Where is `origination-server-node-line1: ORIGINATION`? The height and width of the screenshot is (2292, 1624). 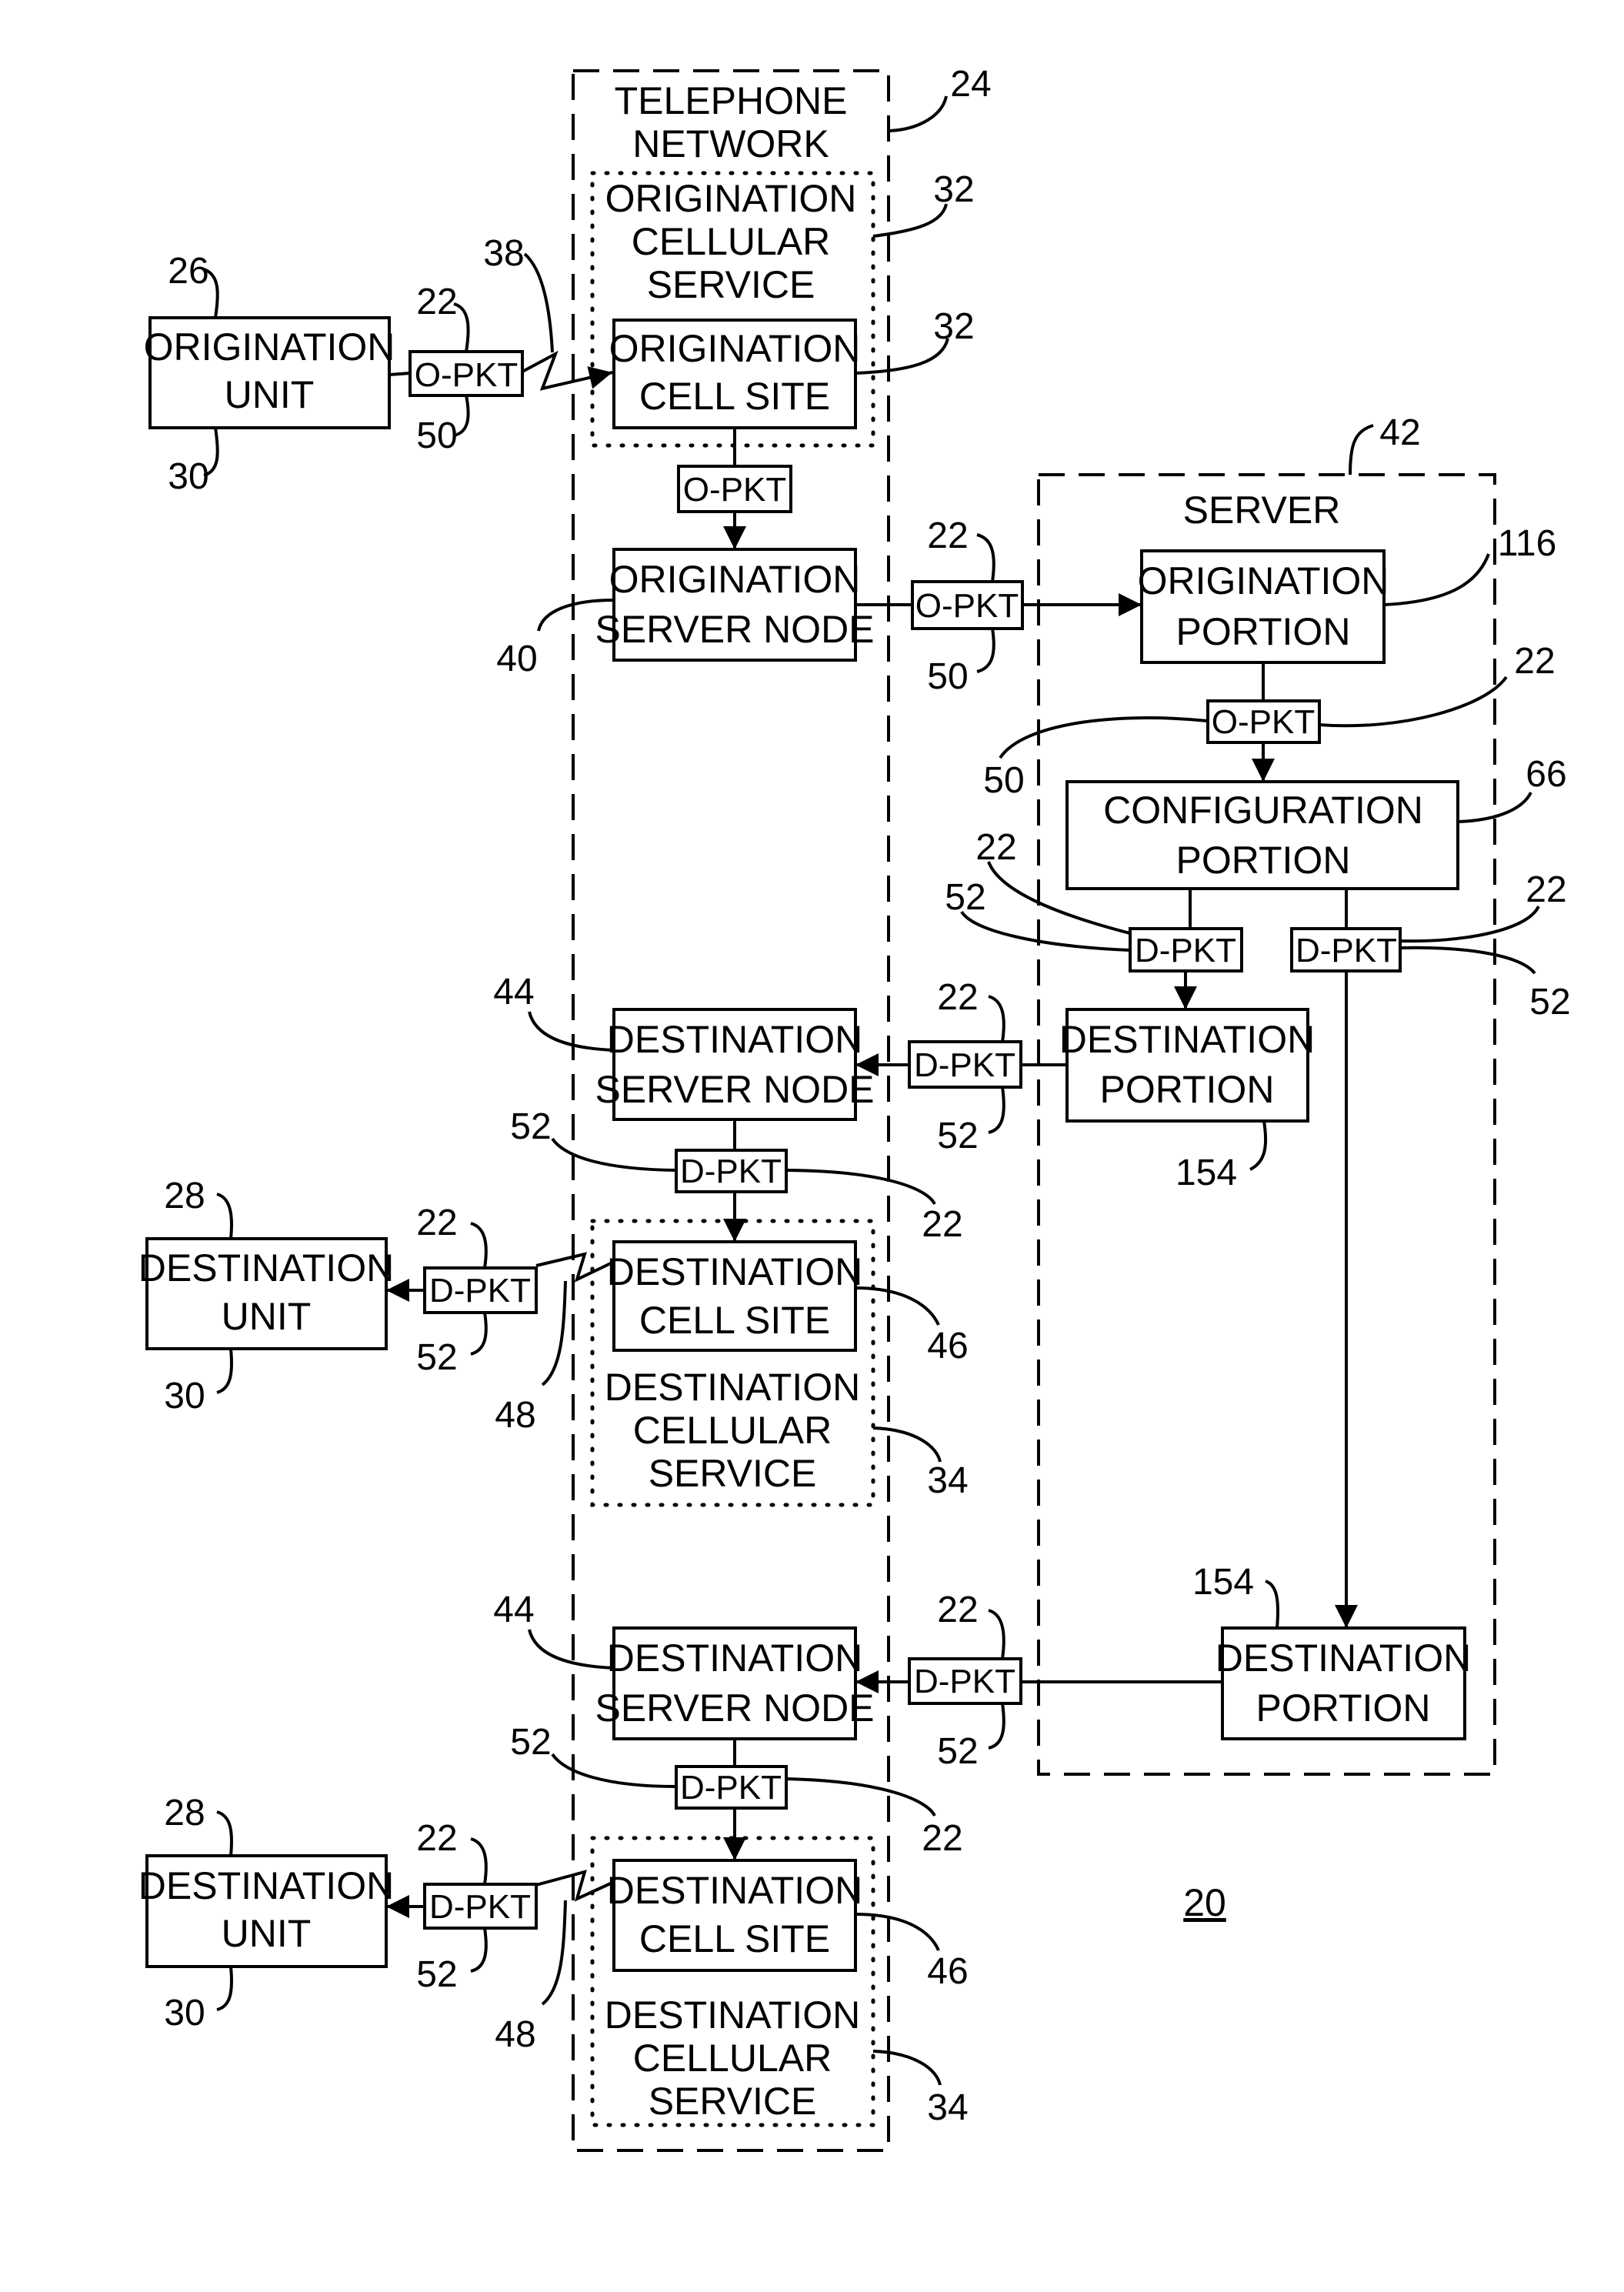 origination-server-node-line1: ORIGINATION is located at coordinates (735, 579).